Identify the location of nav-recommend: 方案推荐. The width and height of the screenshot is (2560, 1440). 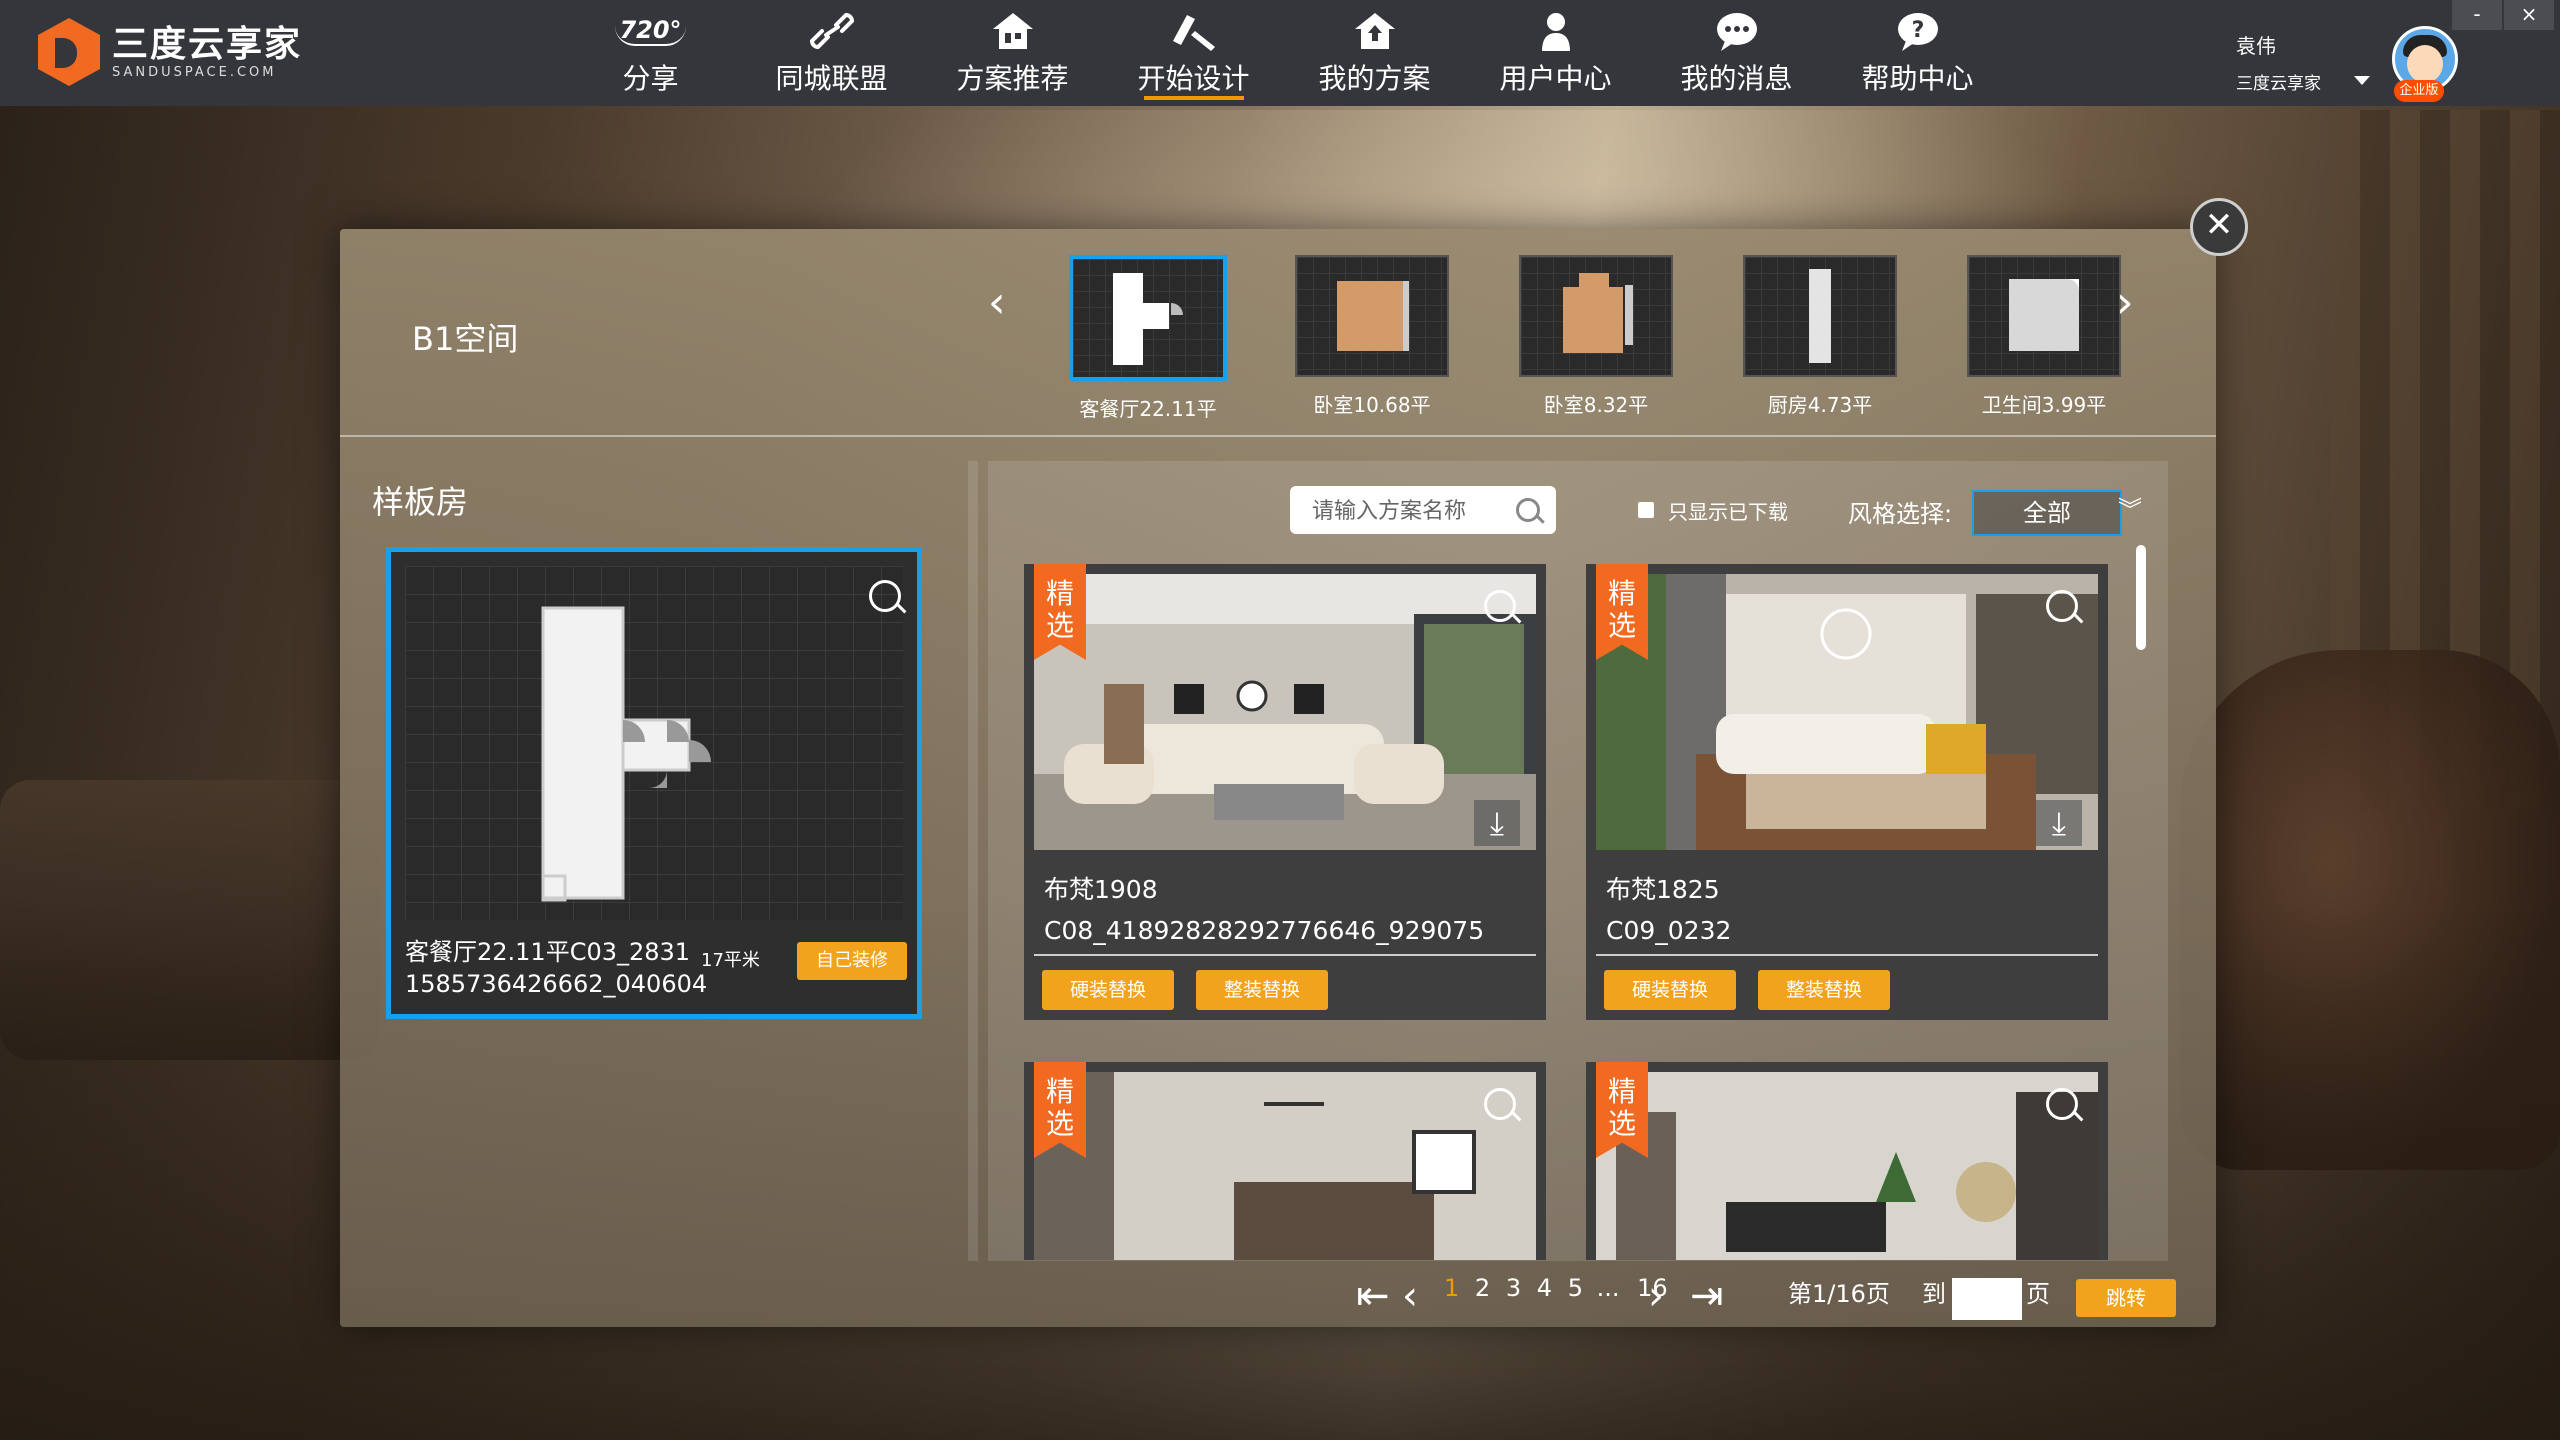
(1012, 53).